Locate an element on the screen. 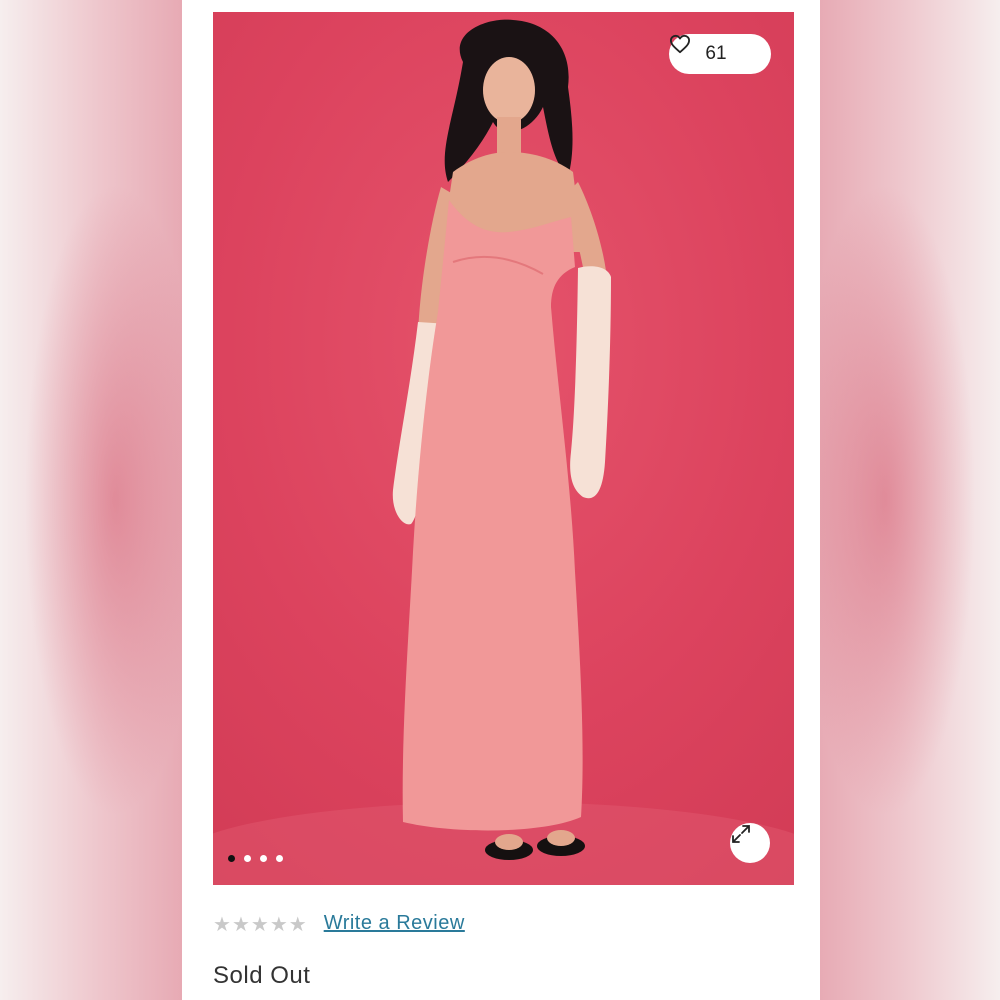  availability-status: Sold Out is located at coordinates (262, 975).